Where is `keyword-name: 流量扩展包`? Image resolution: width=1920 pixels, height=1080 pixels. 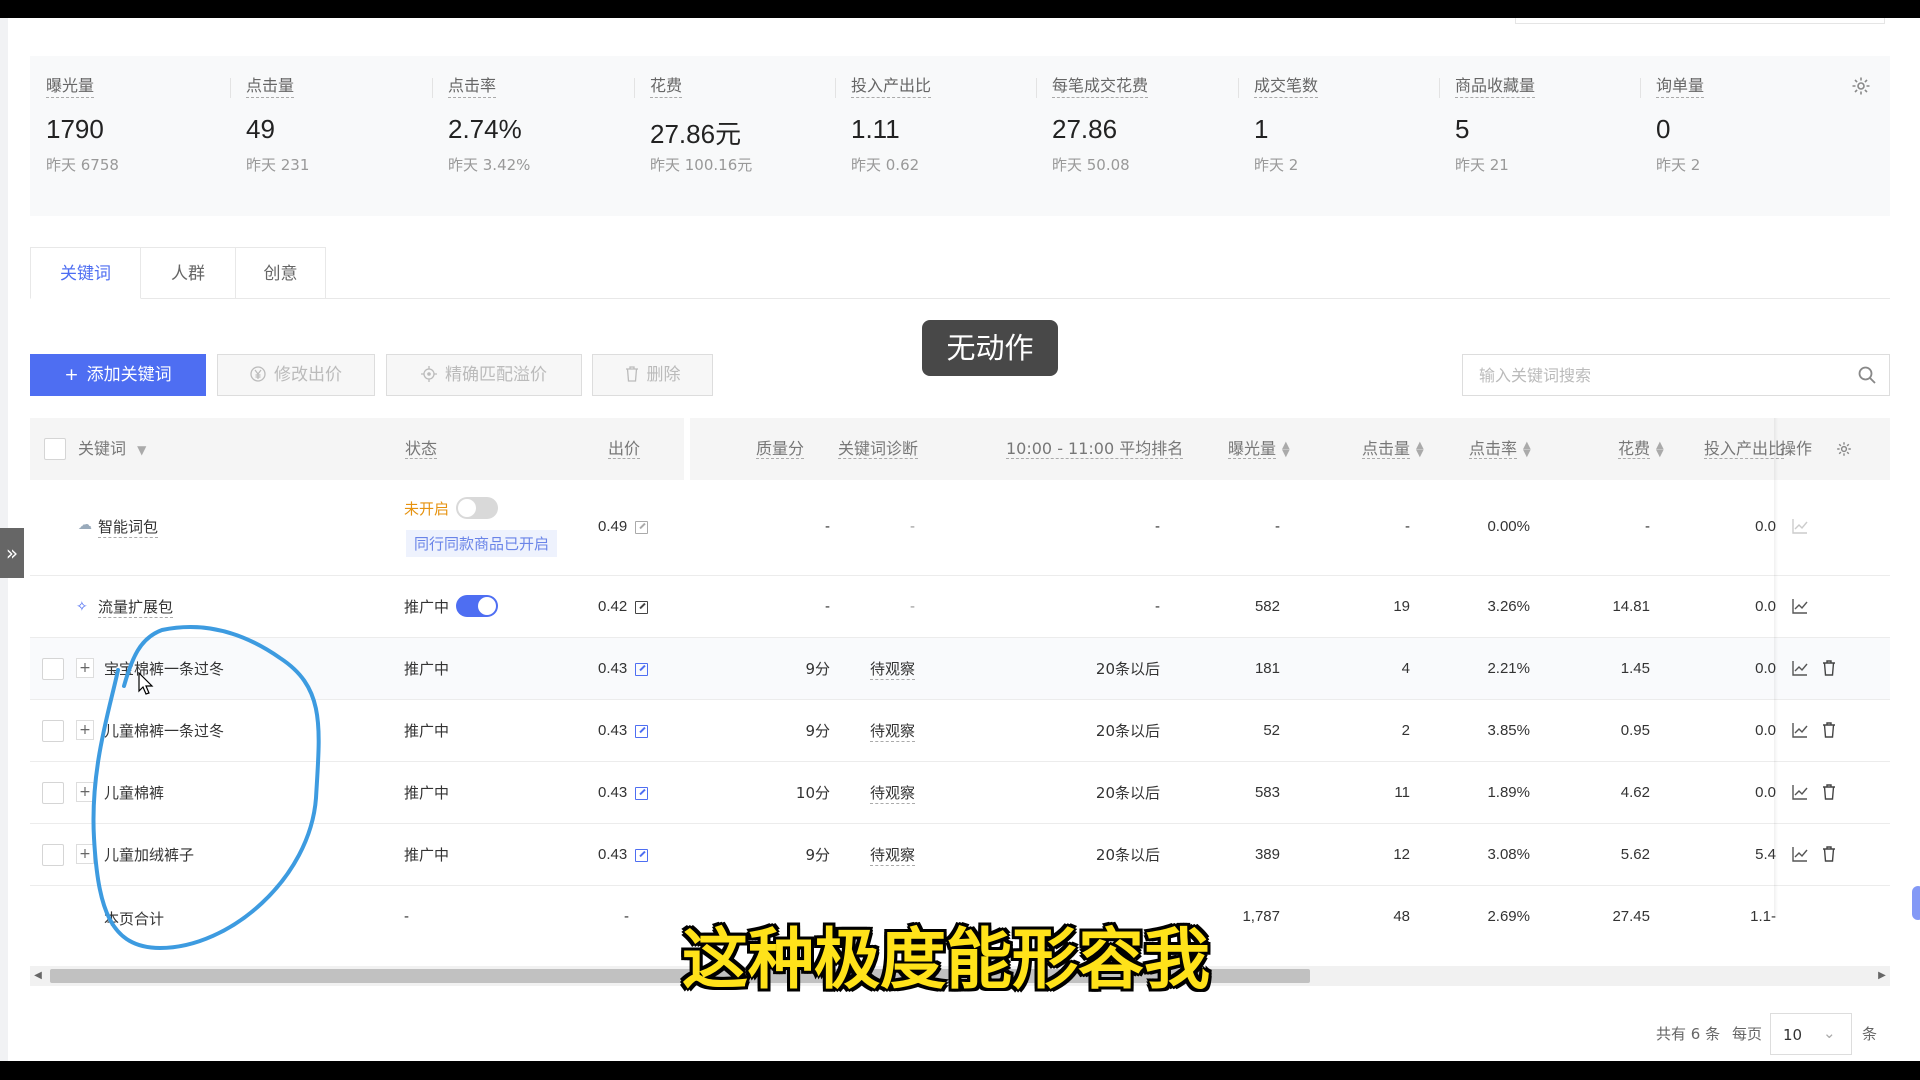 keyword-name: 流量扩展包 is located at coordinates (136, 607).